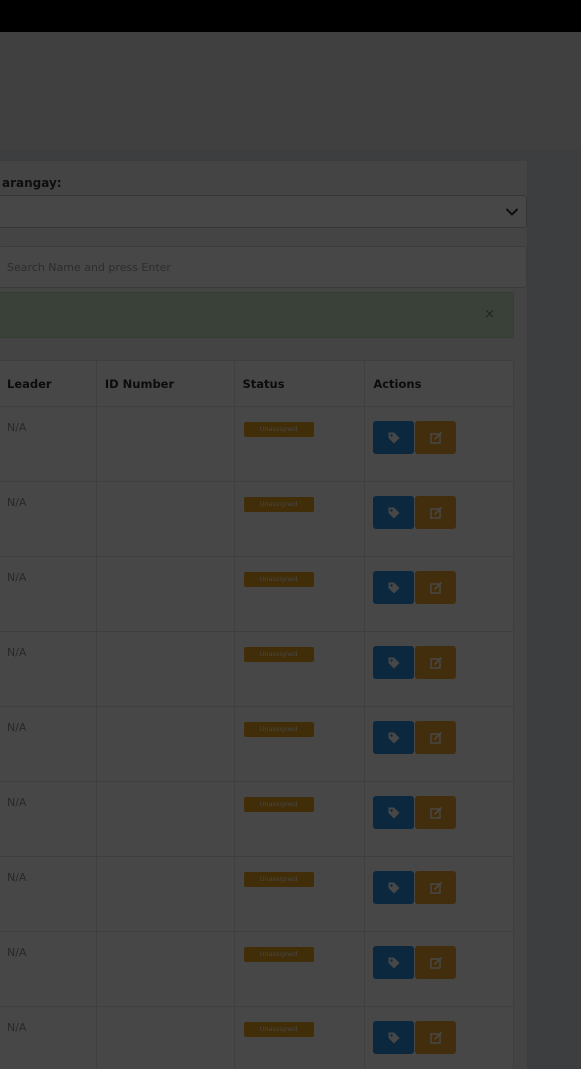 The height and width of the screenshot is (1069, 581). What do you see at coordinates (290, 91) in the screenshot?
I see `page-header` at bounding box center [290, 91].